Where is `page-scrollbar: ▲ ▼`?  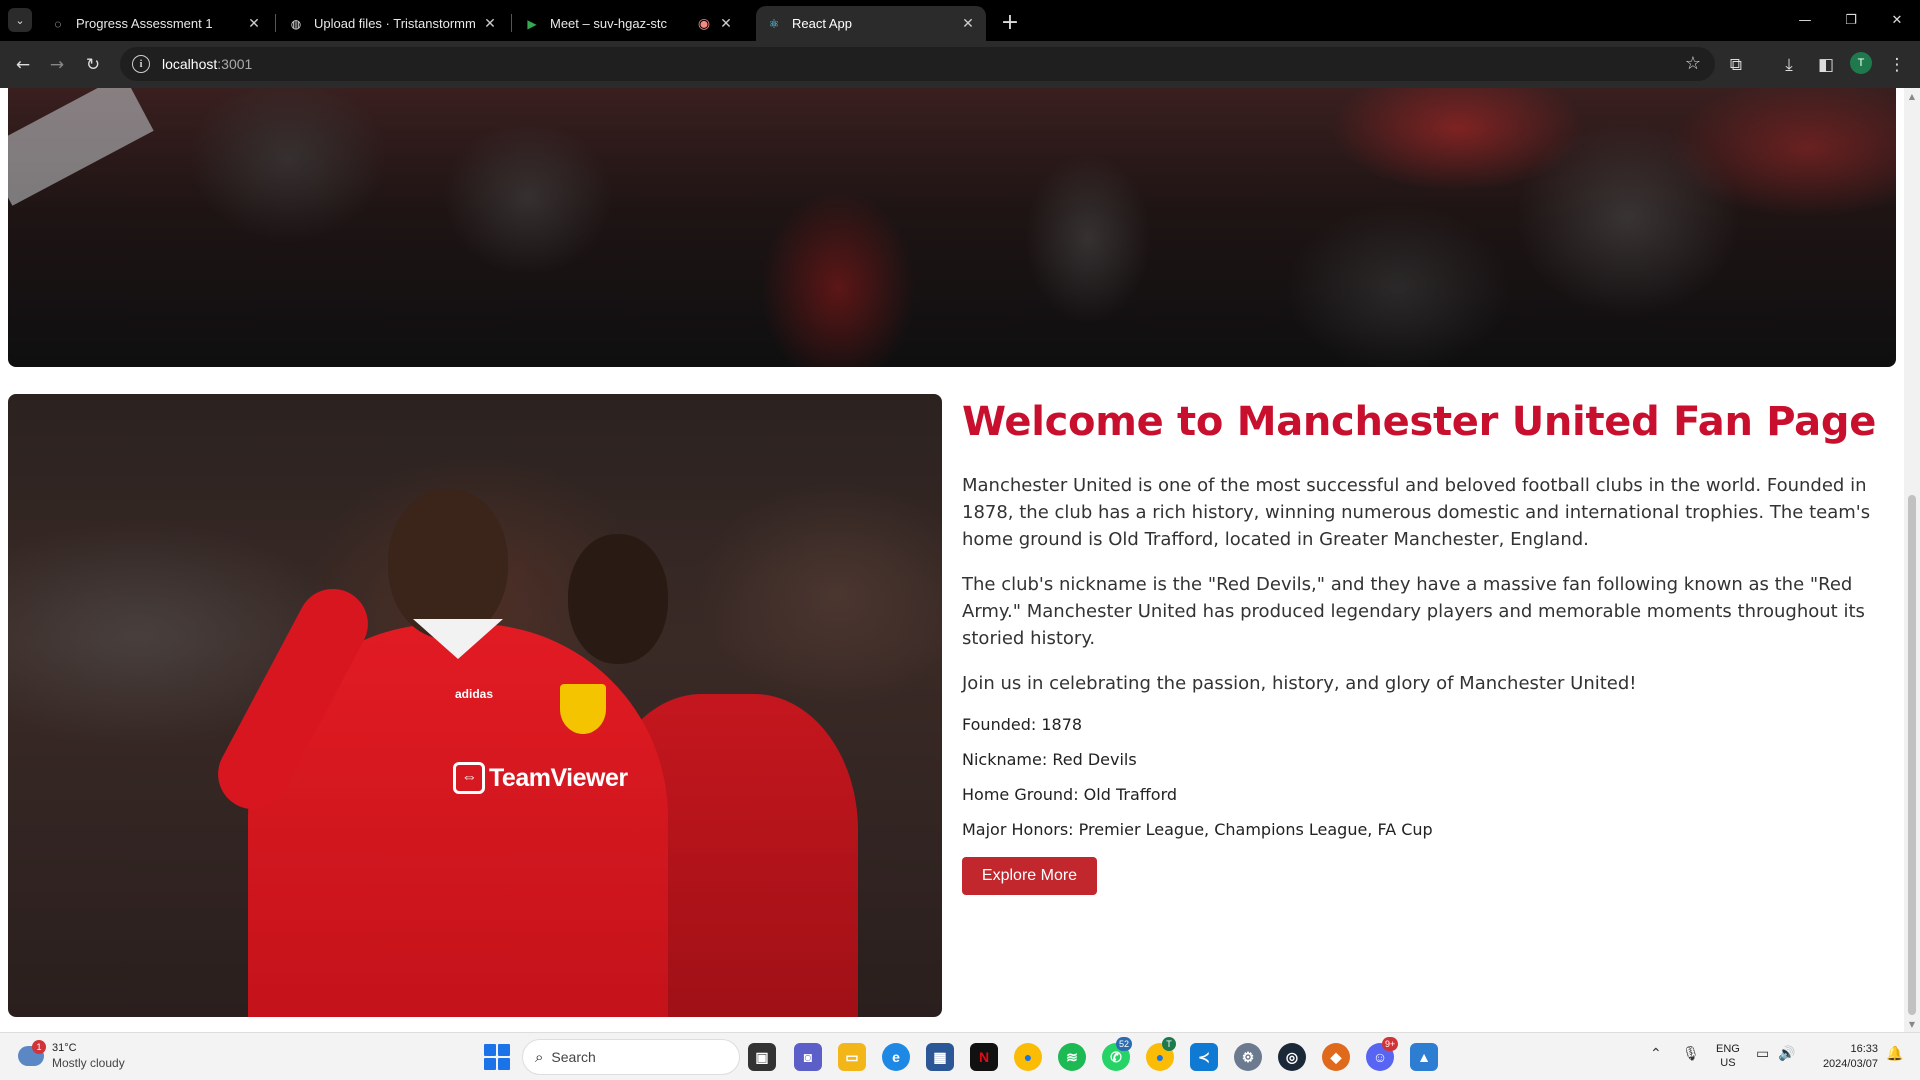
page-scrollbar: ▲ ▼ is located at coordinates (1912, 560).